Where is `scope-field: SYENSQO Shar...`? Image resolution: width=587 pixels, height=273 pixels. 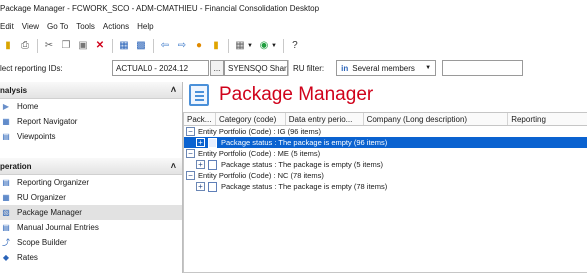 scope-field: SYENSQO Shar... is located at coordinates (256, 68).